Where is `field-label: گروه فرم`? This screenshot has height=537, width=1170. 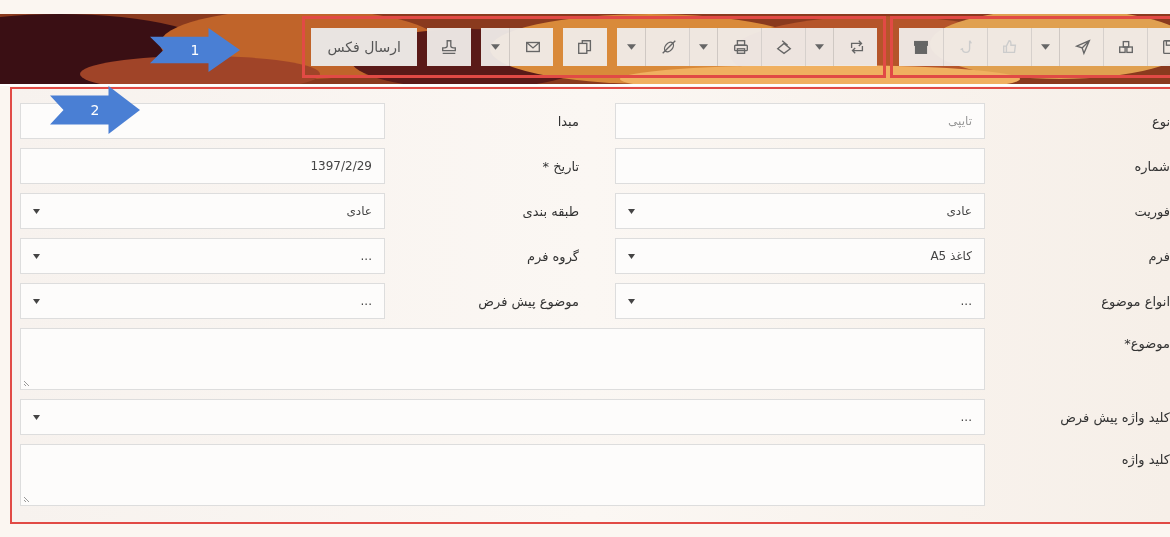 field-label: گروه فرم is located at coordinates (552, 256).